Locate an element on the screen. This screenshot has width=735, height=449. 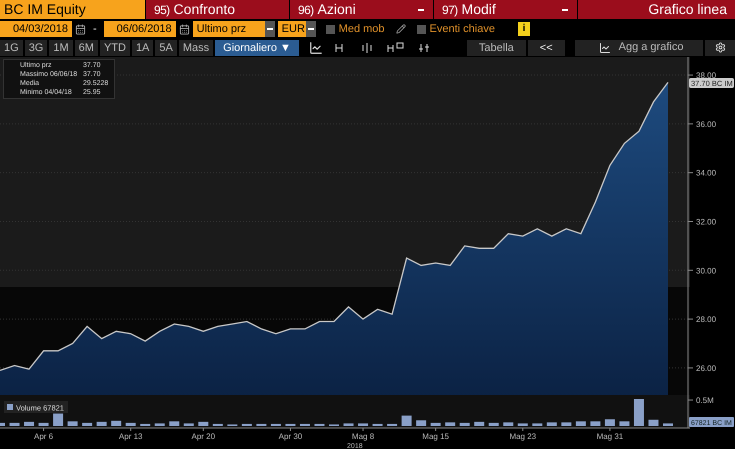
chart-icon is located at coordinates (604, 48).